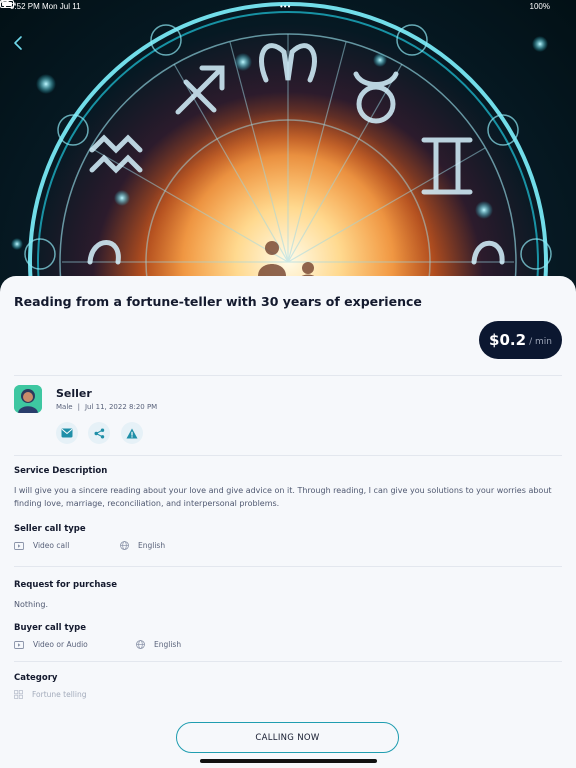 This screenshot has height=768, width=576. I want to click on category-value: Fortune telling, so click(59, 694).